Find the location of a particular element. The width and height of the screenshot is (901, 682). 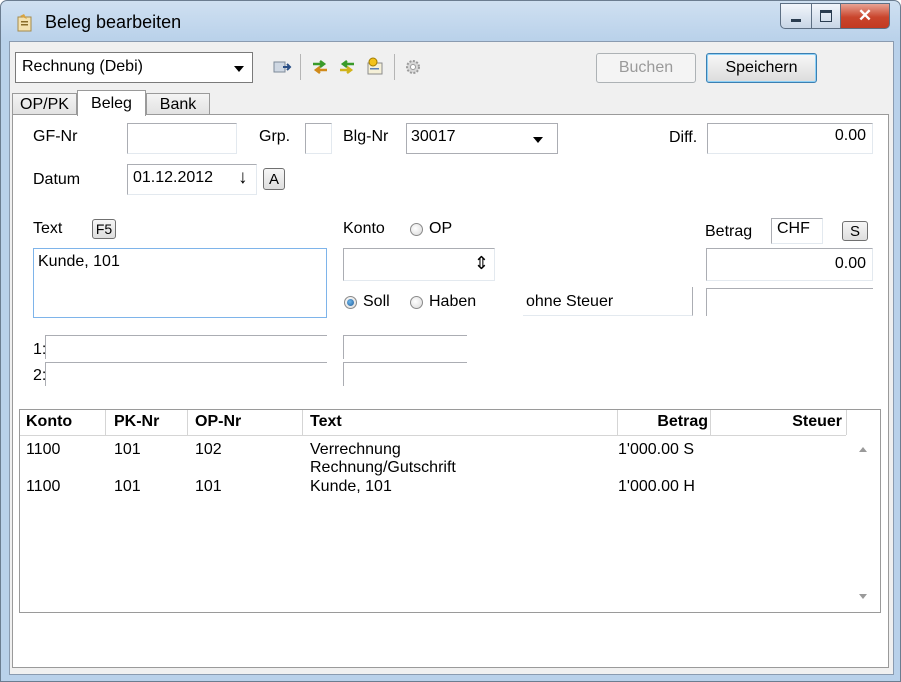

tab-beleg: Beleg is located at coordinates (111, 103).